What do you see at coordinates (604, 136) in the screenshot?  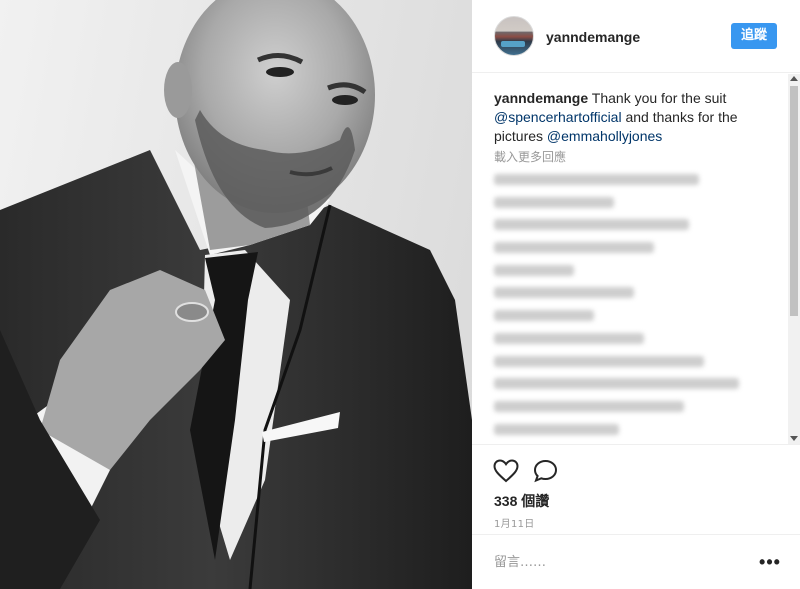 I see `caption-mention-emmahollyjones: @emmahollyjones` at bounding box center [604, 136].